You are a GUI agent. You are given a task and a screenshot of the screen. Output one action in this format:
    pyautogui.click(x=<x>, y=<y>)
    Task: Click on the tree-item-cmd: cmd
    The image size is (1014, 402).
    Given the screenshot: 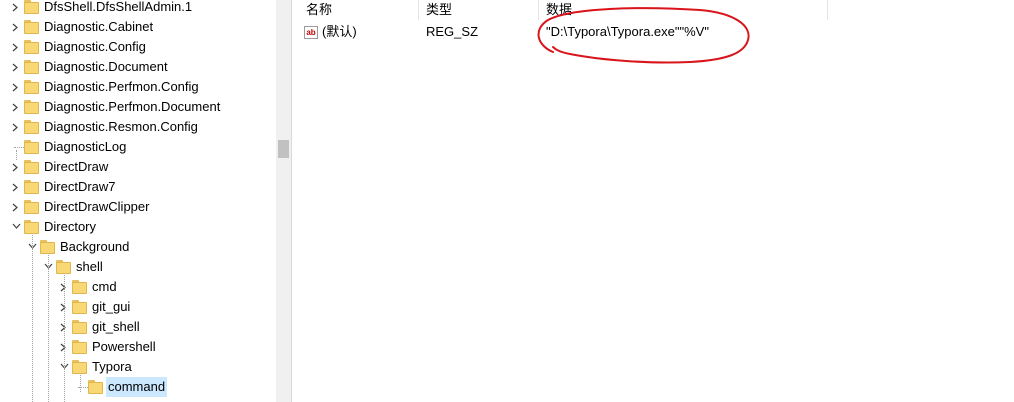 What is the action you would take?
    pyautogui.click(x=138, y=287)
    